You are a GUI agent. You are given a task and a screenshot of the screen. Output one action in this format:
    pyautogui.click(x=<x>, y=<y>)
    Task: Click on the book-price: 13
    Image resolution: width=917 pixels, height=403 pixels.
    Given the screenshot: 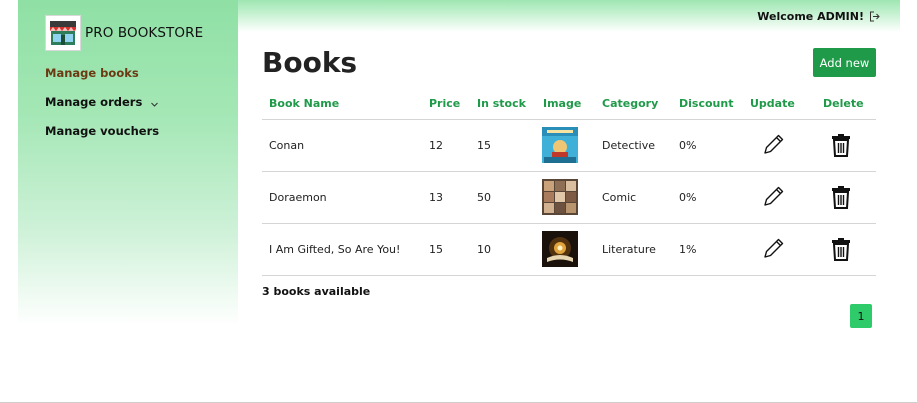 What is the action you would take?
    pyautogui.click(x=436, y=197)
    